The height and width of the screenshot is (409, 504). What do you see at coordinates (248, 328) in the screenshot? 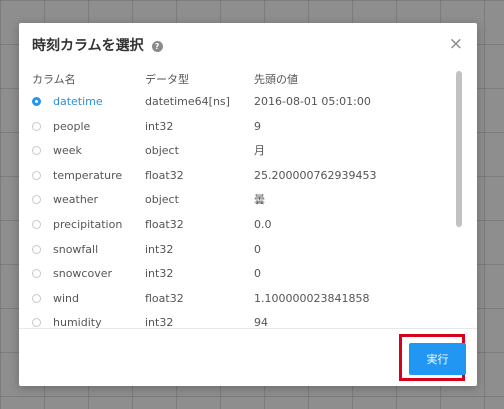
I see `footer-divider` at bounding box center [248, 328].